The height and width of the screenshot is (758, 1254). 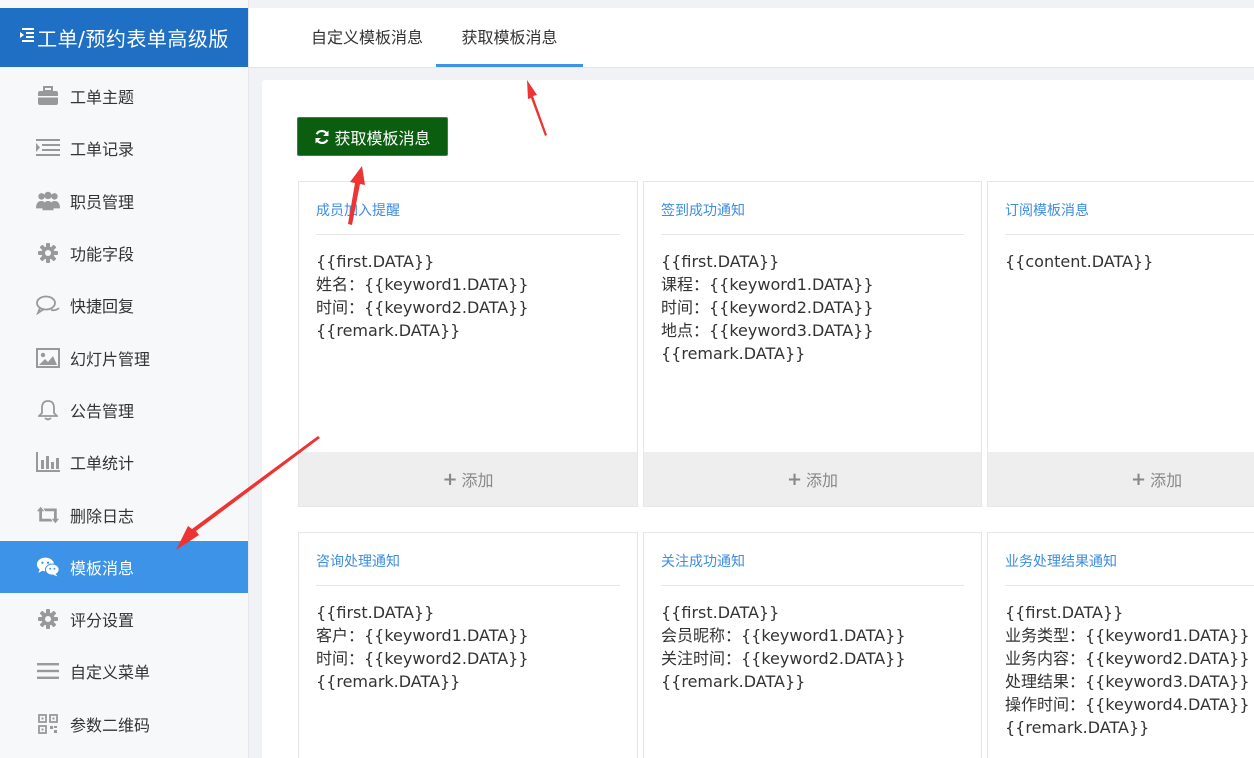 What do you see at coordinates (102, 568) in the screenshot?
I see `sidebar-item-label: 模板消息` at bounding box center [102, 568].